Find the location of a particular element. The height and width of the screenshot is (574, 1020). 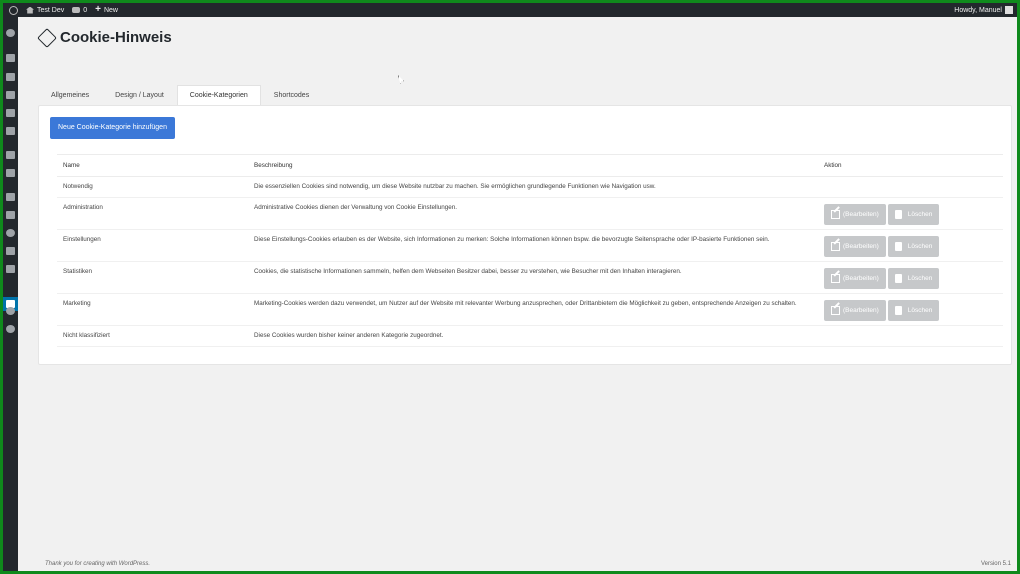

tab-shortcodes: Shortcodes is located at coordinates (291, 95).